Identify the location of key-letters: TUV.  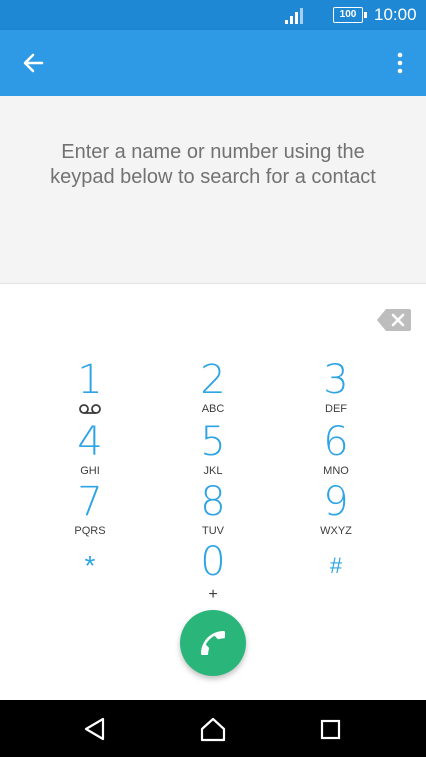
(213, 531).